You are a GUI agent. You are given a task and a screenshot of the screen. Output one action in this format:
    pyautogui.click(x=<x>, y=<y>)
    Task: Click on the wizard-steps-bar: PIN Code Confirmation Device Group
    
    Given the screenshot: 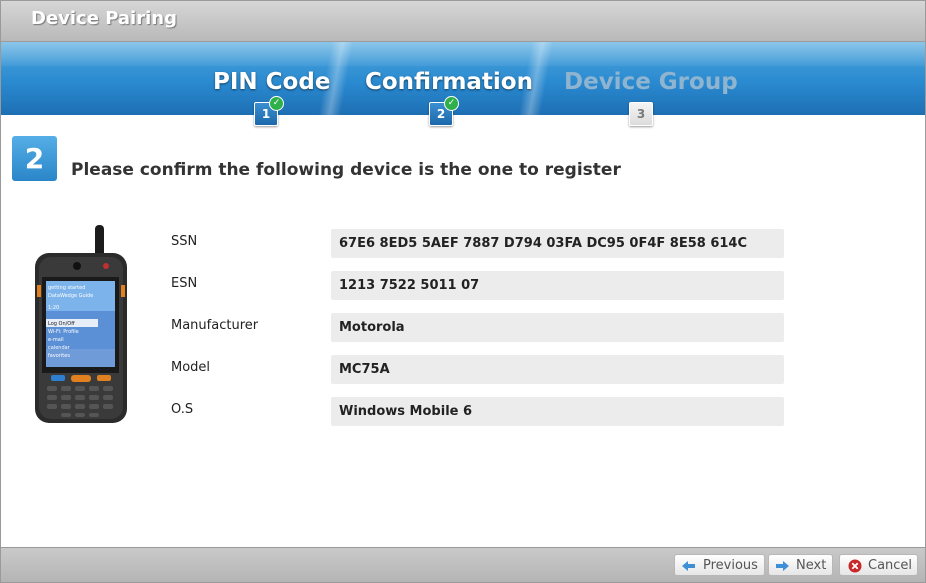 What is the action you would take?
    pyautogui.click(x=463, y=78)
    